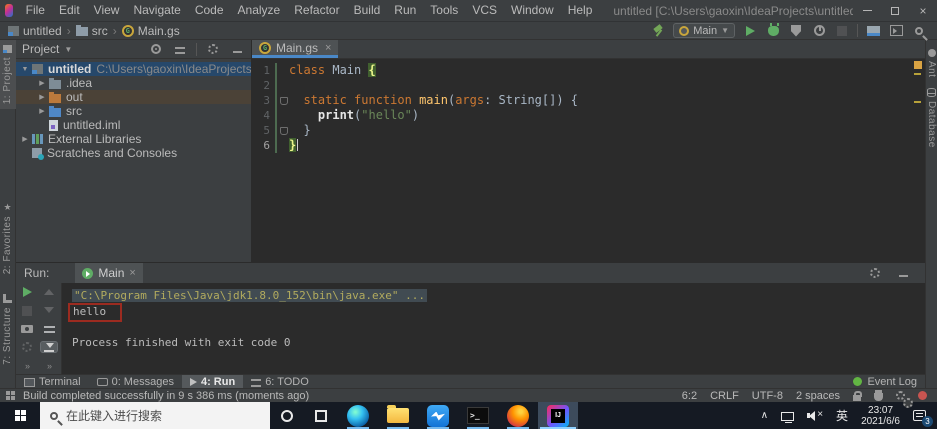  Describe the element at coordinates (815, 415) in the screenshot. I see `volume-muted-icon` at that location.